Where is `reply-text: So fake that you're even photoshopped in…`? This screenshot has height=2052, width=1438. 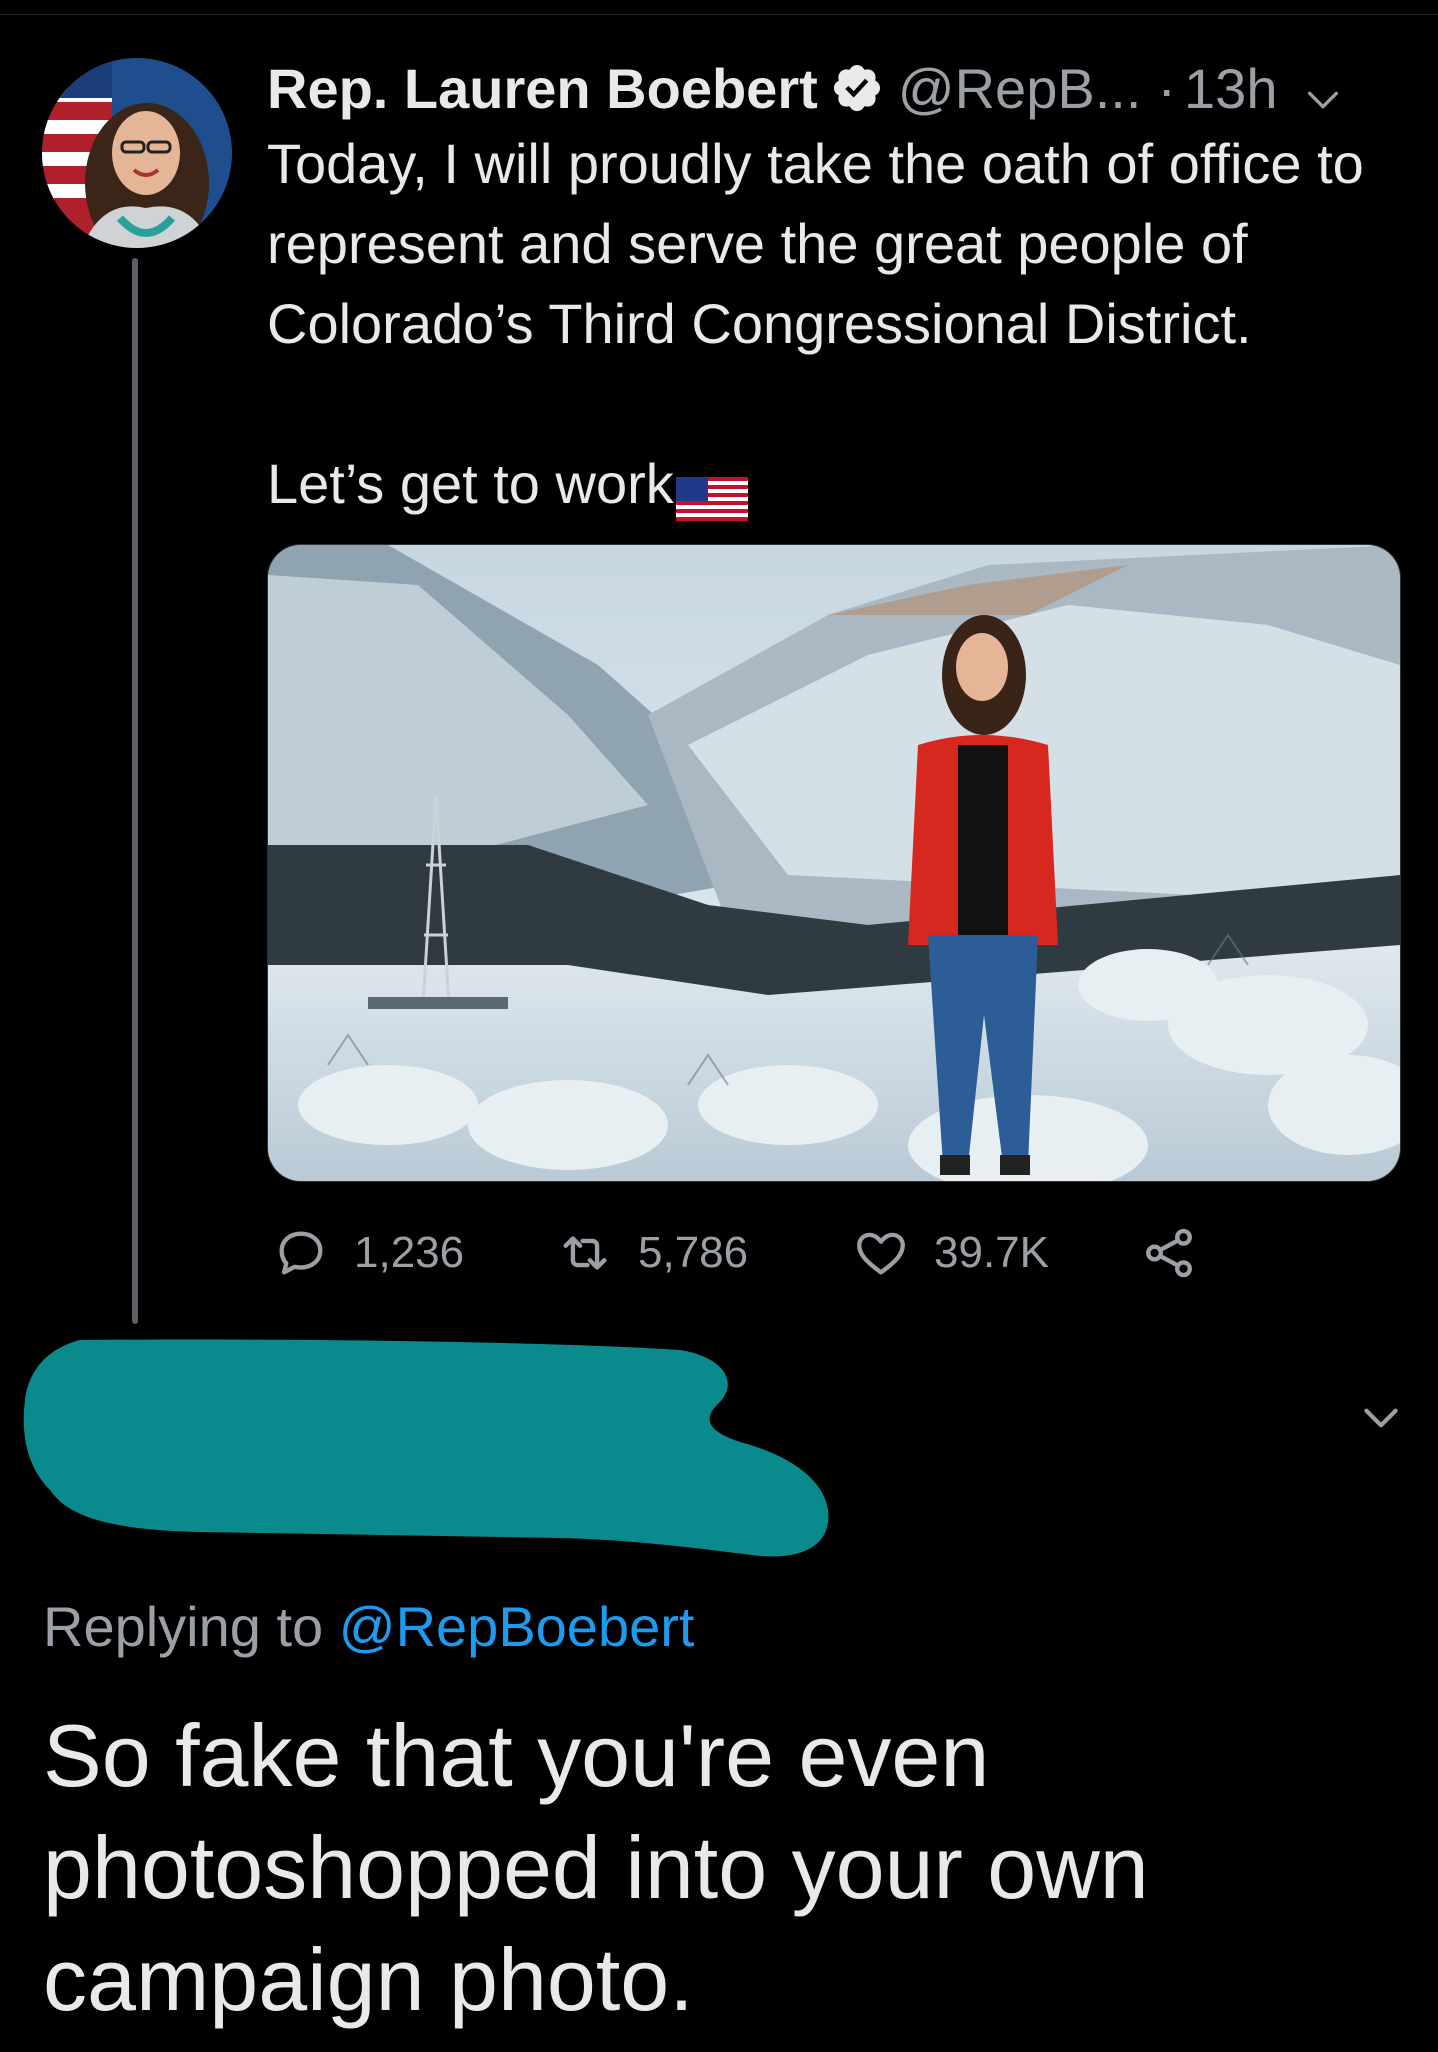 reply-text: So fake that you're even photoshopped in… is located at coordinates (596, 1867).